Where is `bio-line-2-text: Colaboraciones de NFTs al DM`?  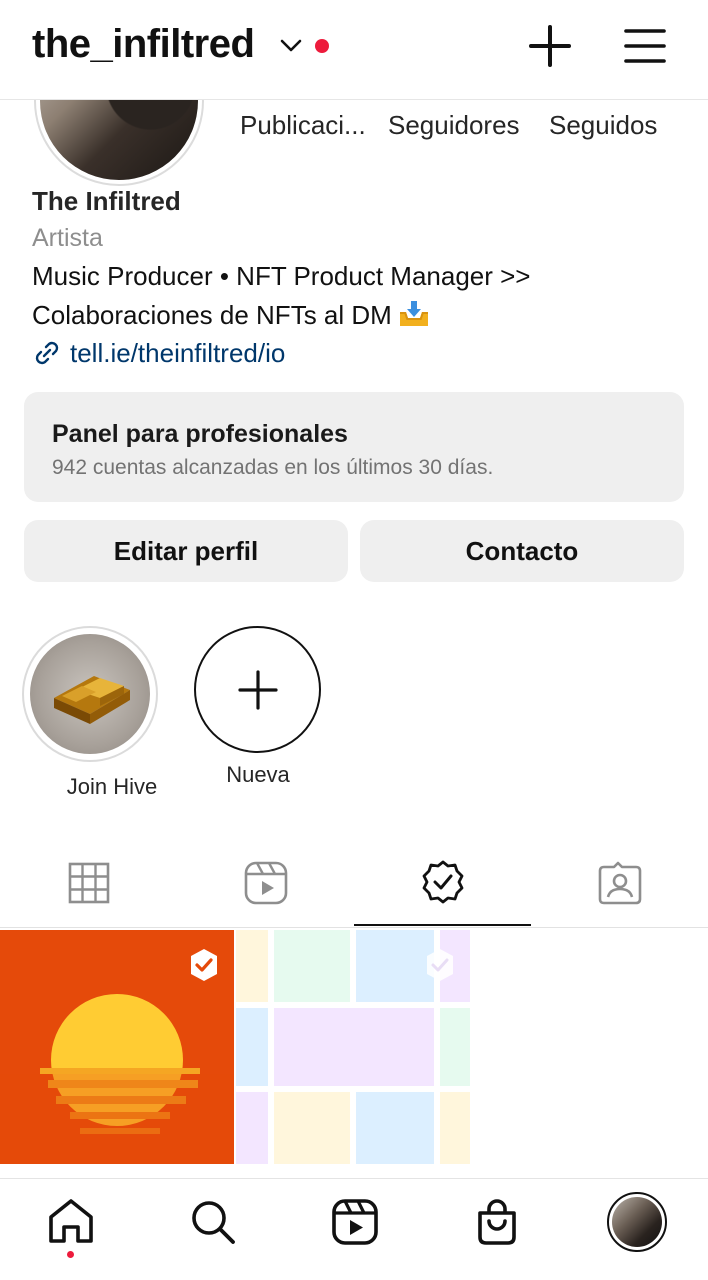
bio-line-2-text: Colaboraciones de NFTs al DM is located at coordinates (212, 315).